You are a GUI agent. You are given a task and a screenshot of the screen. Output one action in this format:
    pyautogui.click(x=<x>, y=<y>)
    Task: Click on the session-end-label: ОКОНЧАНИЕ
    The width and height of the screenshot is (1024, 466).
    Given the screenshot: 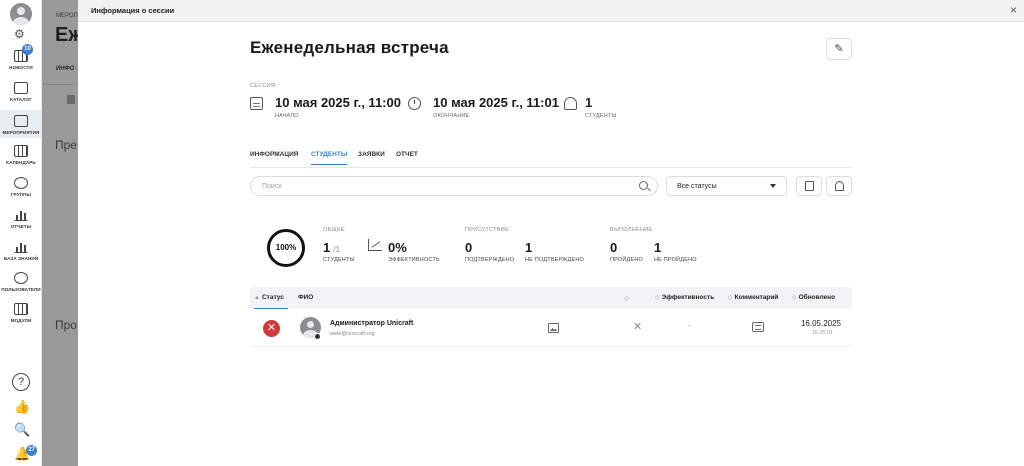 What is the action you would take?
    pyautogui.click(x=451, y=116)
    